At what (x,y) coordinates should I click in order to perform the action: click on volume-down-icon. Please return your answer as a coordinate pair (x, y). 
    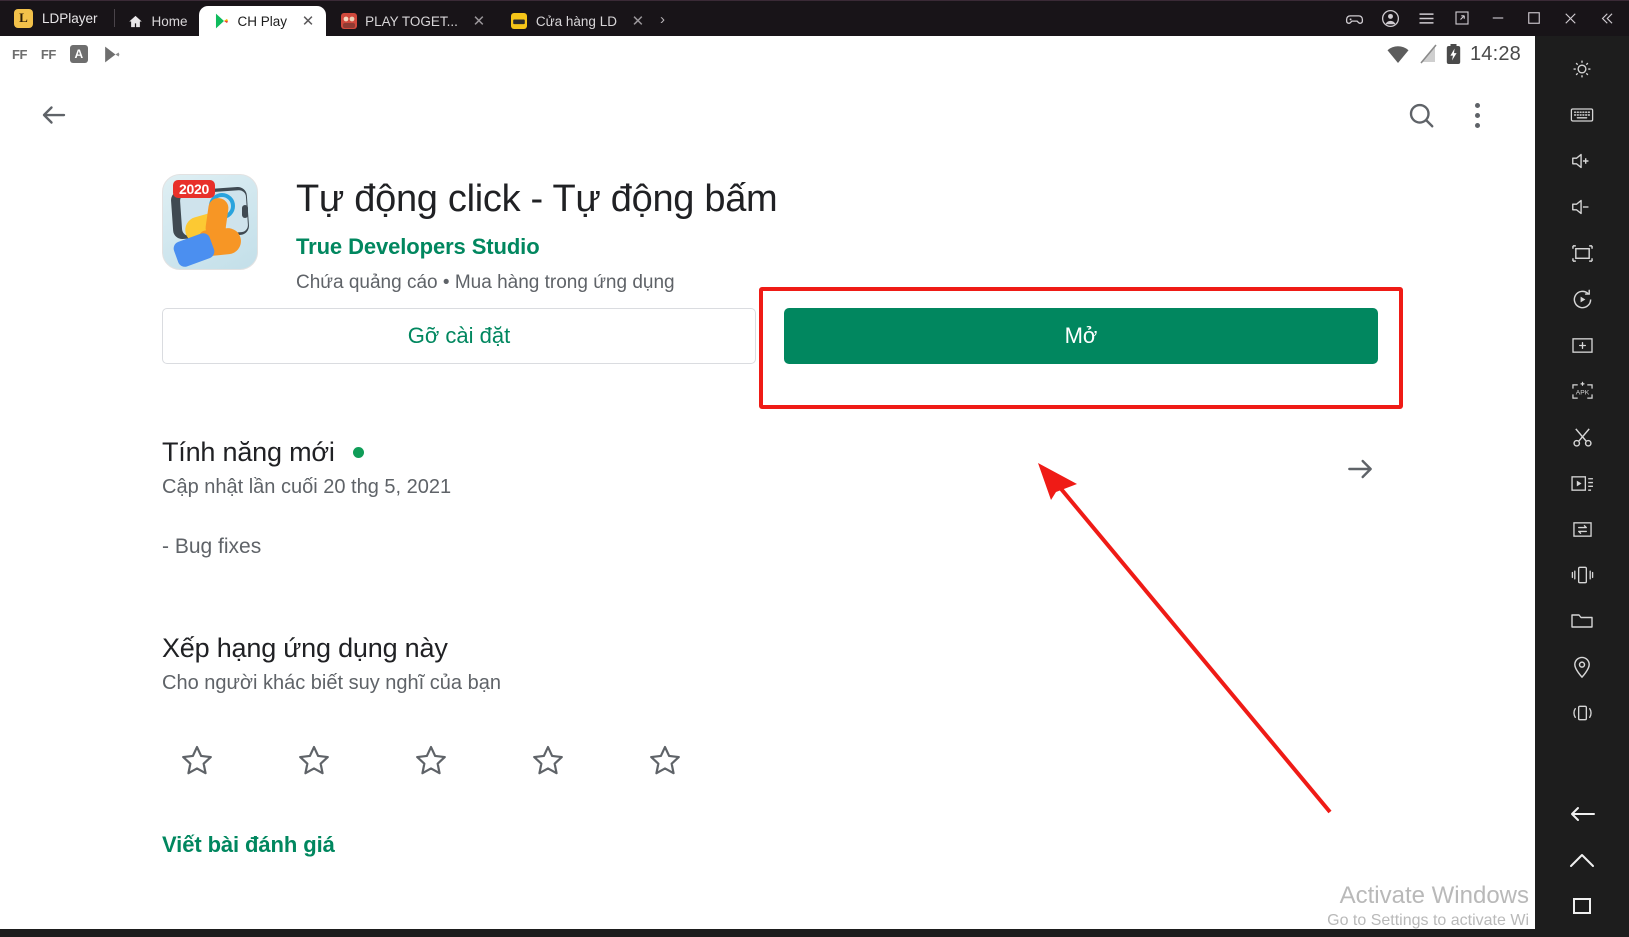
    Looking at the image, I should click on (1582, 207).